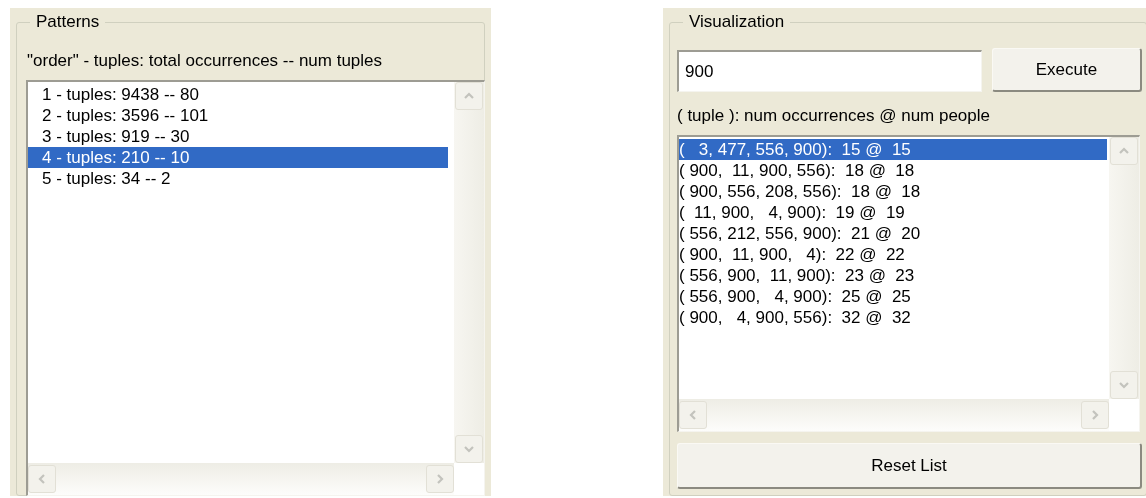 The image size is (1146, 498). Describe the element at coordinates (205, 61) in the screenshot. I see `list-header: "order" - tuples: total occurrences -- num tuples` at that location.